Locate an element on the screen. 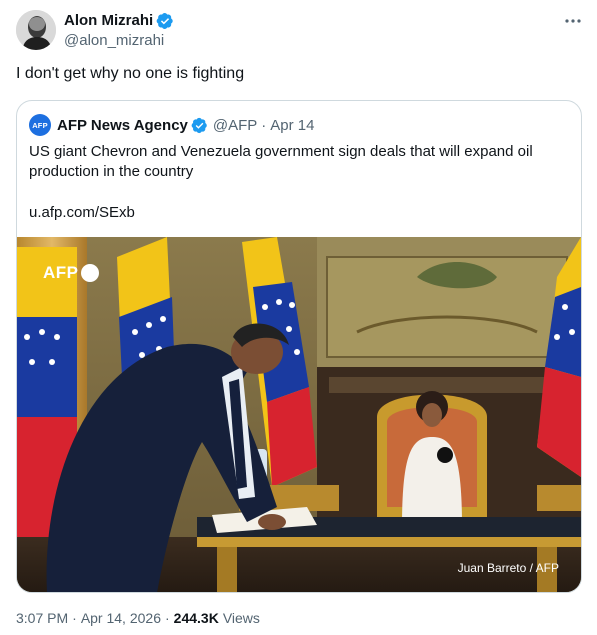  avatar is located at coordinates (36, 30).